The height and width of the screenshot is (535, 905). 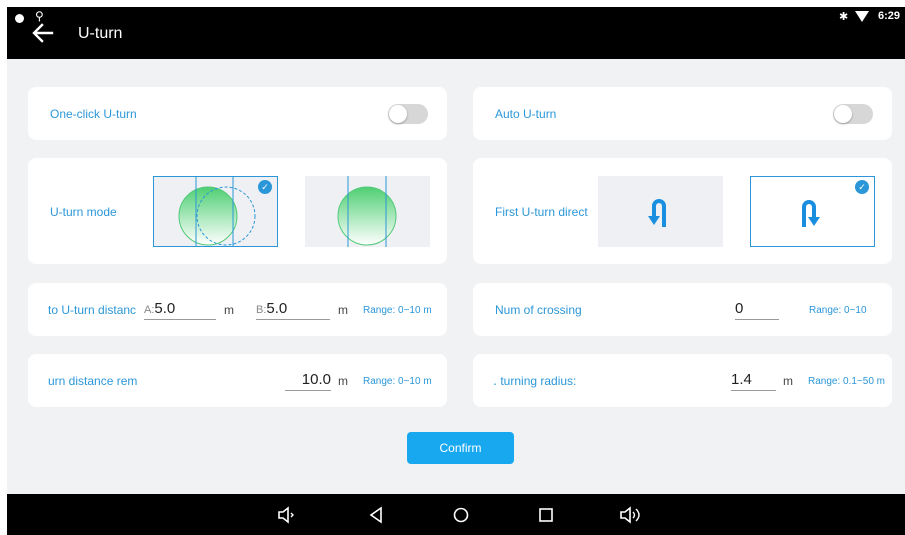 I want to click on distance-b-value: 5.0, so click(x=277, y=308).